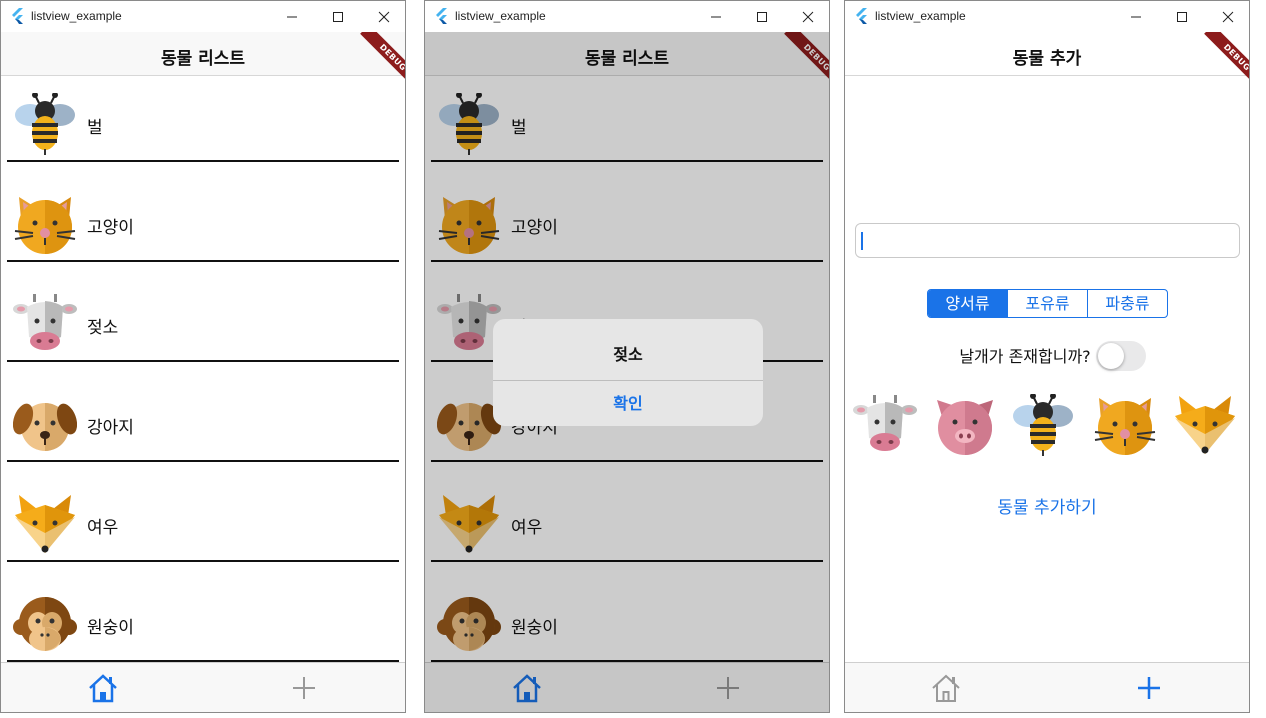 This screenshot has height=718, width=1266. I want to click on page-title: 동물 추가, so click(1047, 59).